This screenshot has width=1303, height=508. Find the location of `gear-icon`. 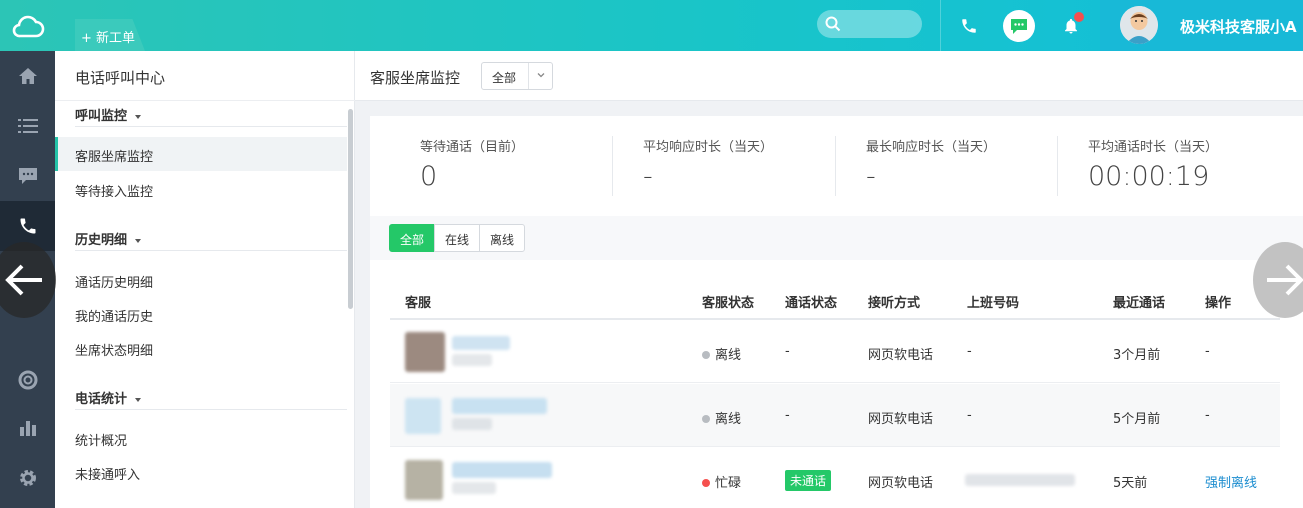

gear-icon is located at coordinates (27, 478).